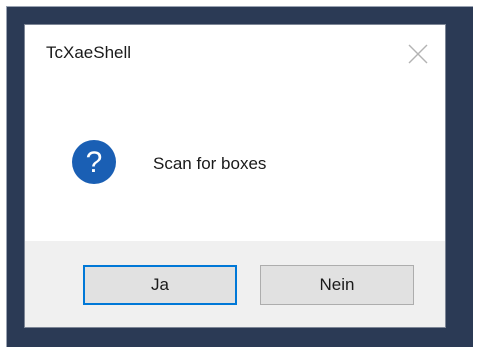 This screenshot has width=488, height=356. What do you see at coordinates (235, 53) in the screenshot?
I see `dialog-titlebar: TcXaeShell` at bounding box center [235, 53].